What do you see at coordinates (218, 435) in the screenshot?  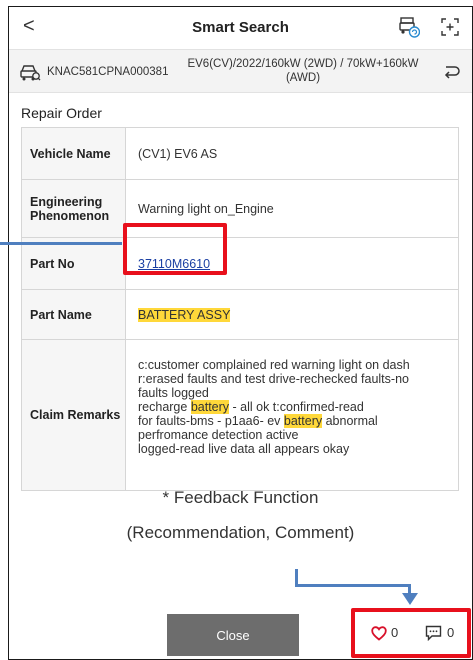 I see `remarks-line: perfromance detection active` at bounding box center [218, 435].